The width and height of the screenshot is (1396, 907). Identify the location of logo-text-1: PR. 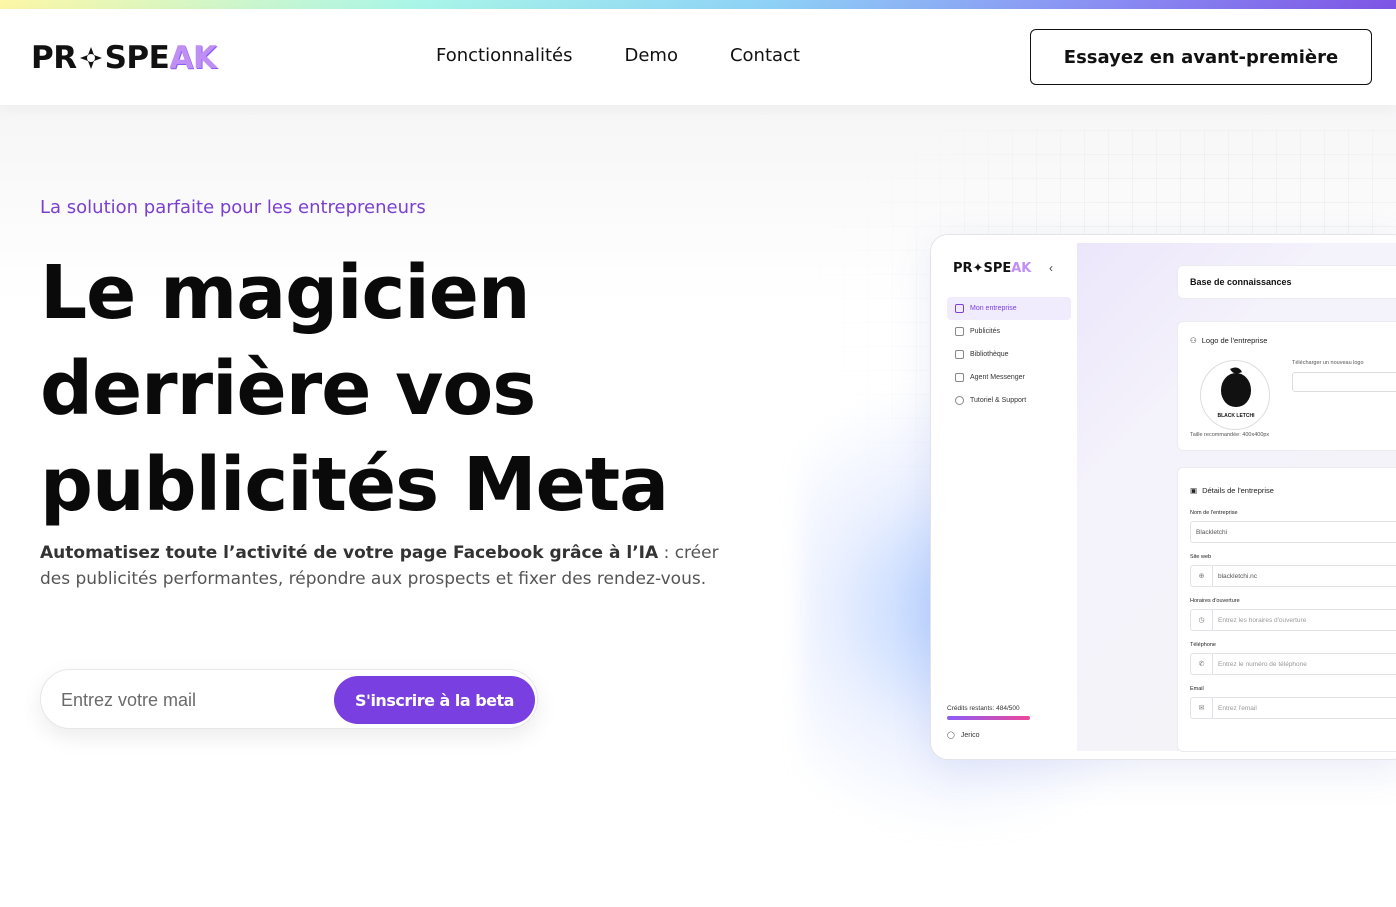
(54, 58).